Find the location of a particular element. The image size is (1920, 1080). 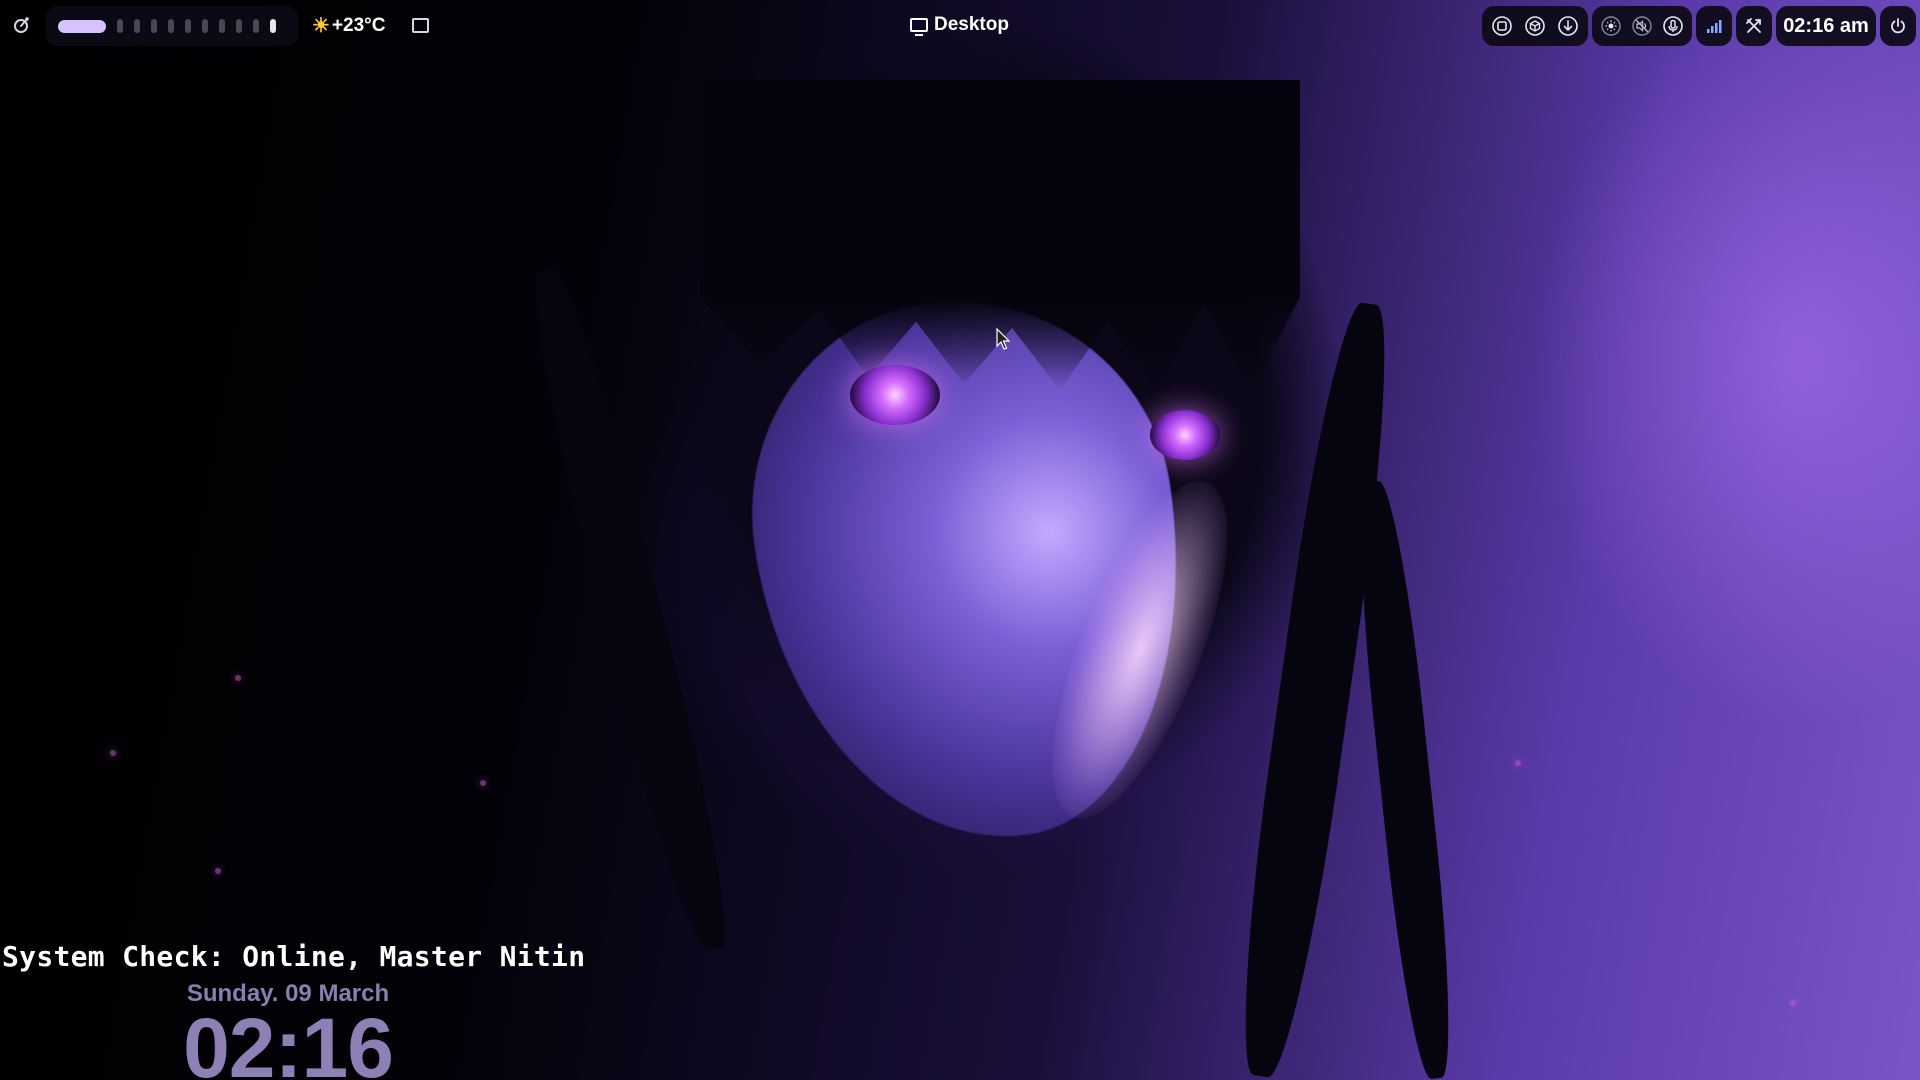

power-icon is located at coordinates (1898, 26).